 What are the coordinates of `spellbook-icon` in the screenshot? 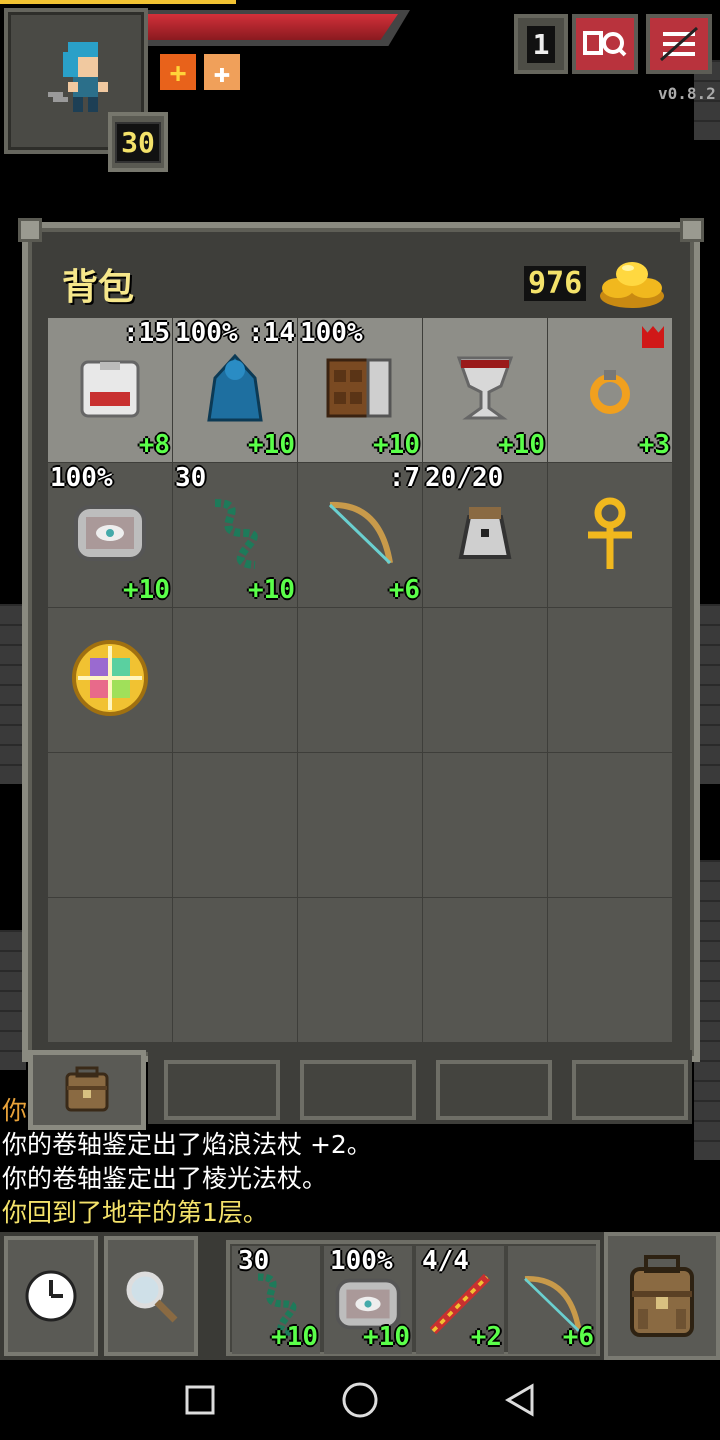 It's located at (359, 388).